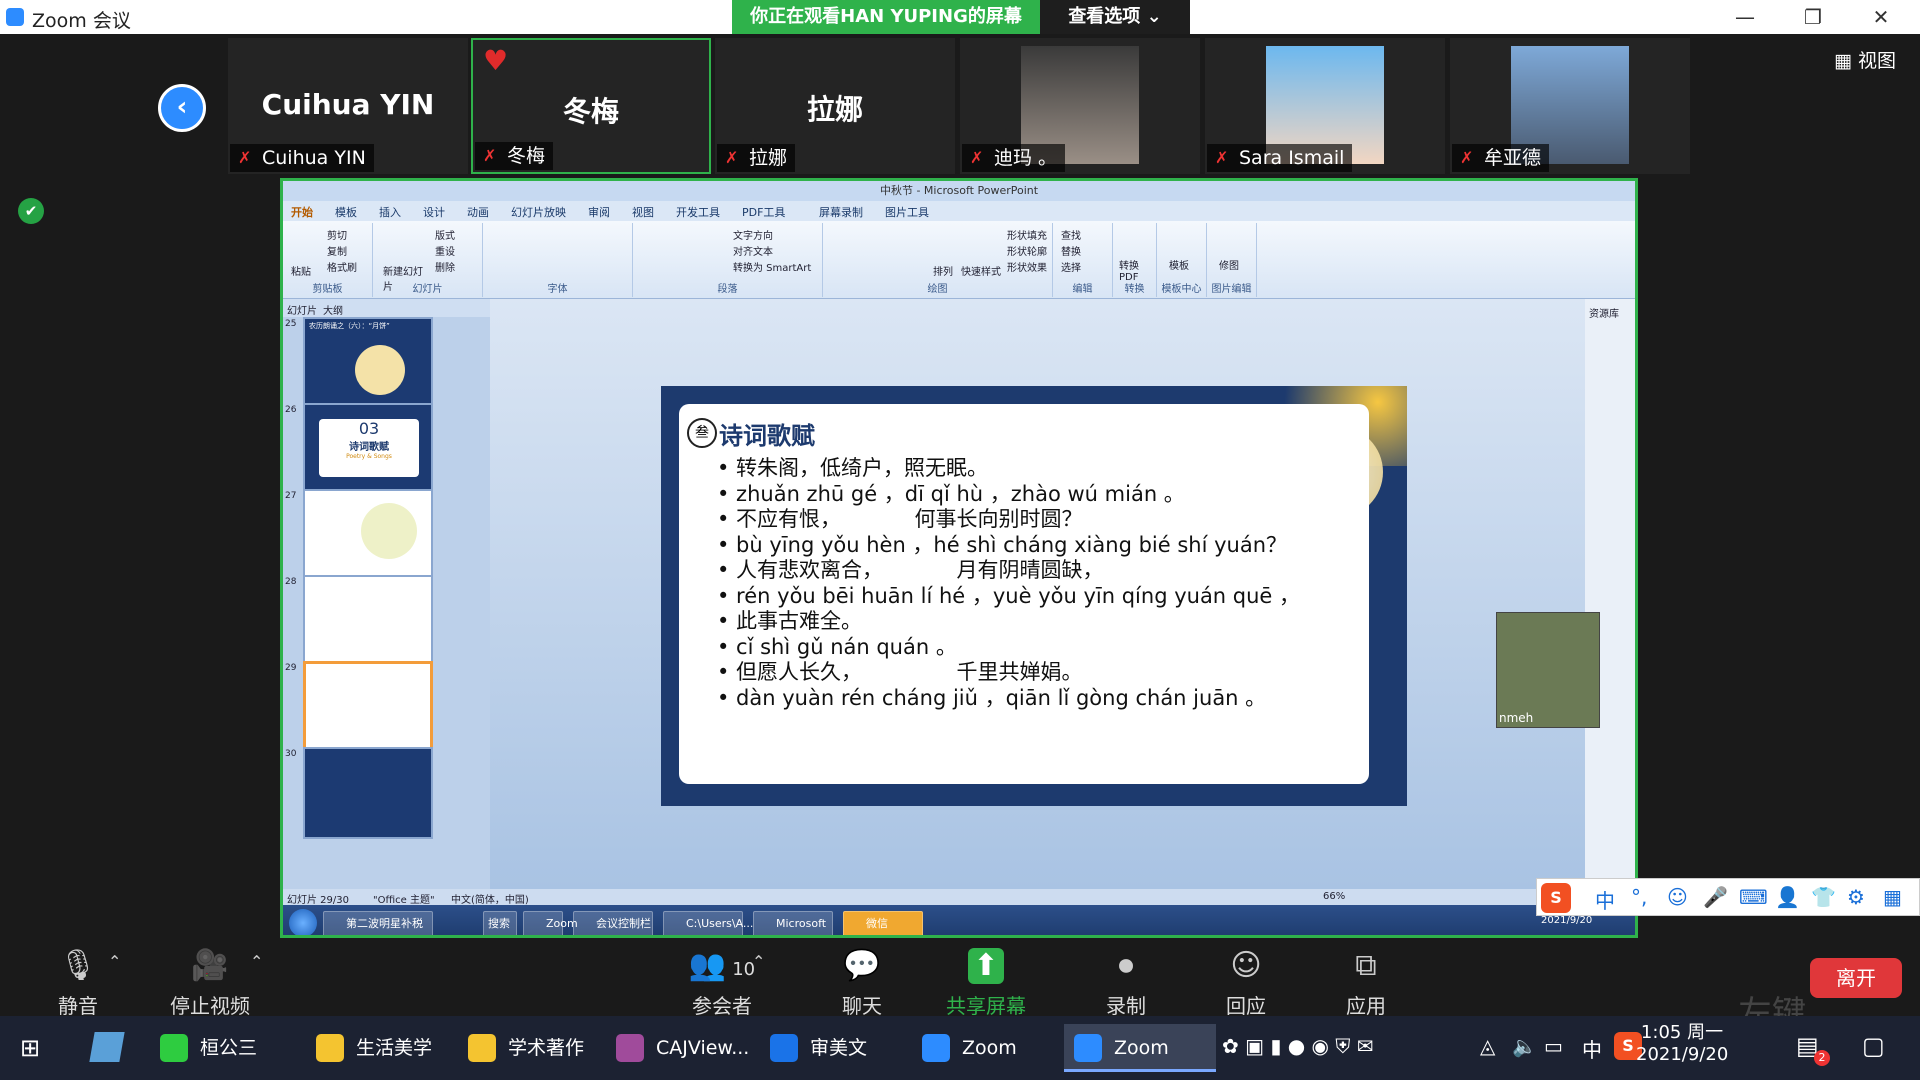  Describe the element at coordinates (613, 923) in the screenshot. I see `taskbar-window: 会议控制栏` at that location.